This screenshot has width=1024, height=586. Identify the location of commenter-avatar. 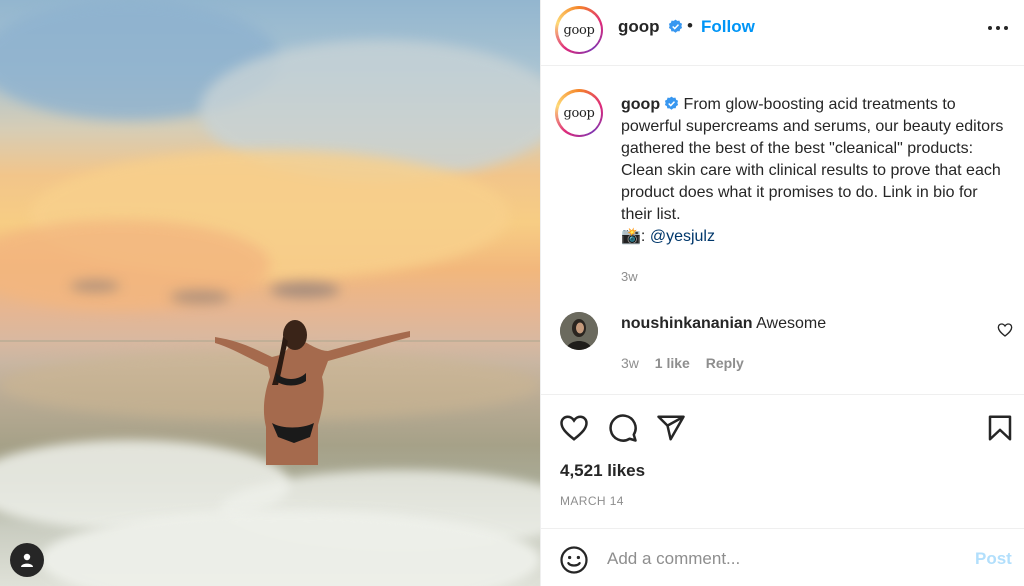
(579, 331).